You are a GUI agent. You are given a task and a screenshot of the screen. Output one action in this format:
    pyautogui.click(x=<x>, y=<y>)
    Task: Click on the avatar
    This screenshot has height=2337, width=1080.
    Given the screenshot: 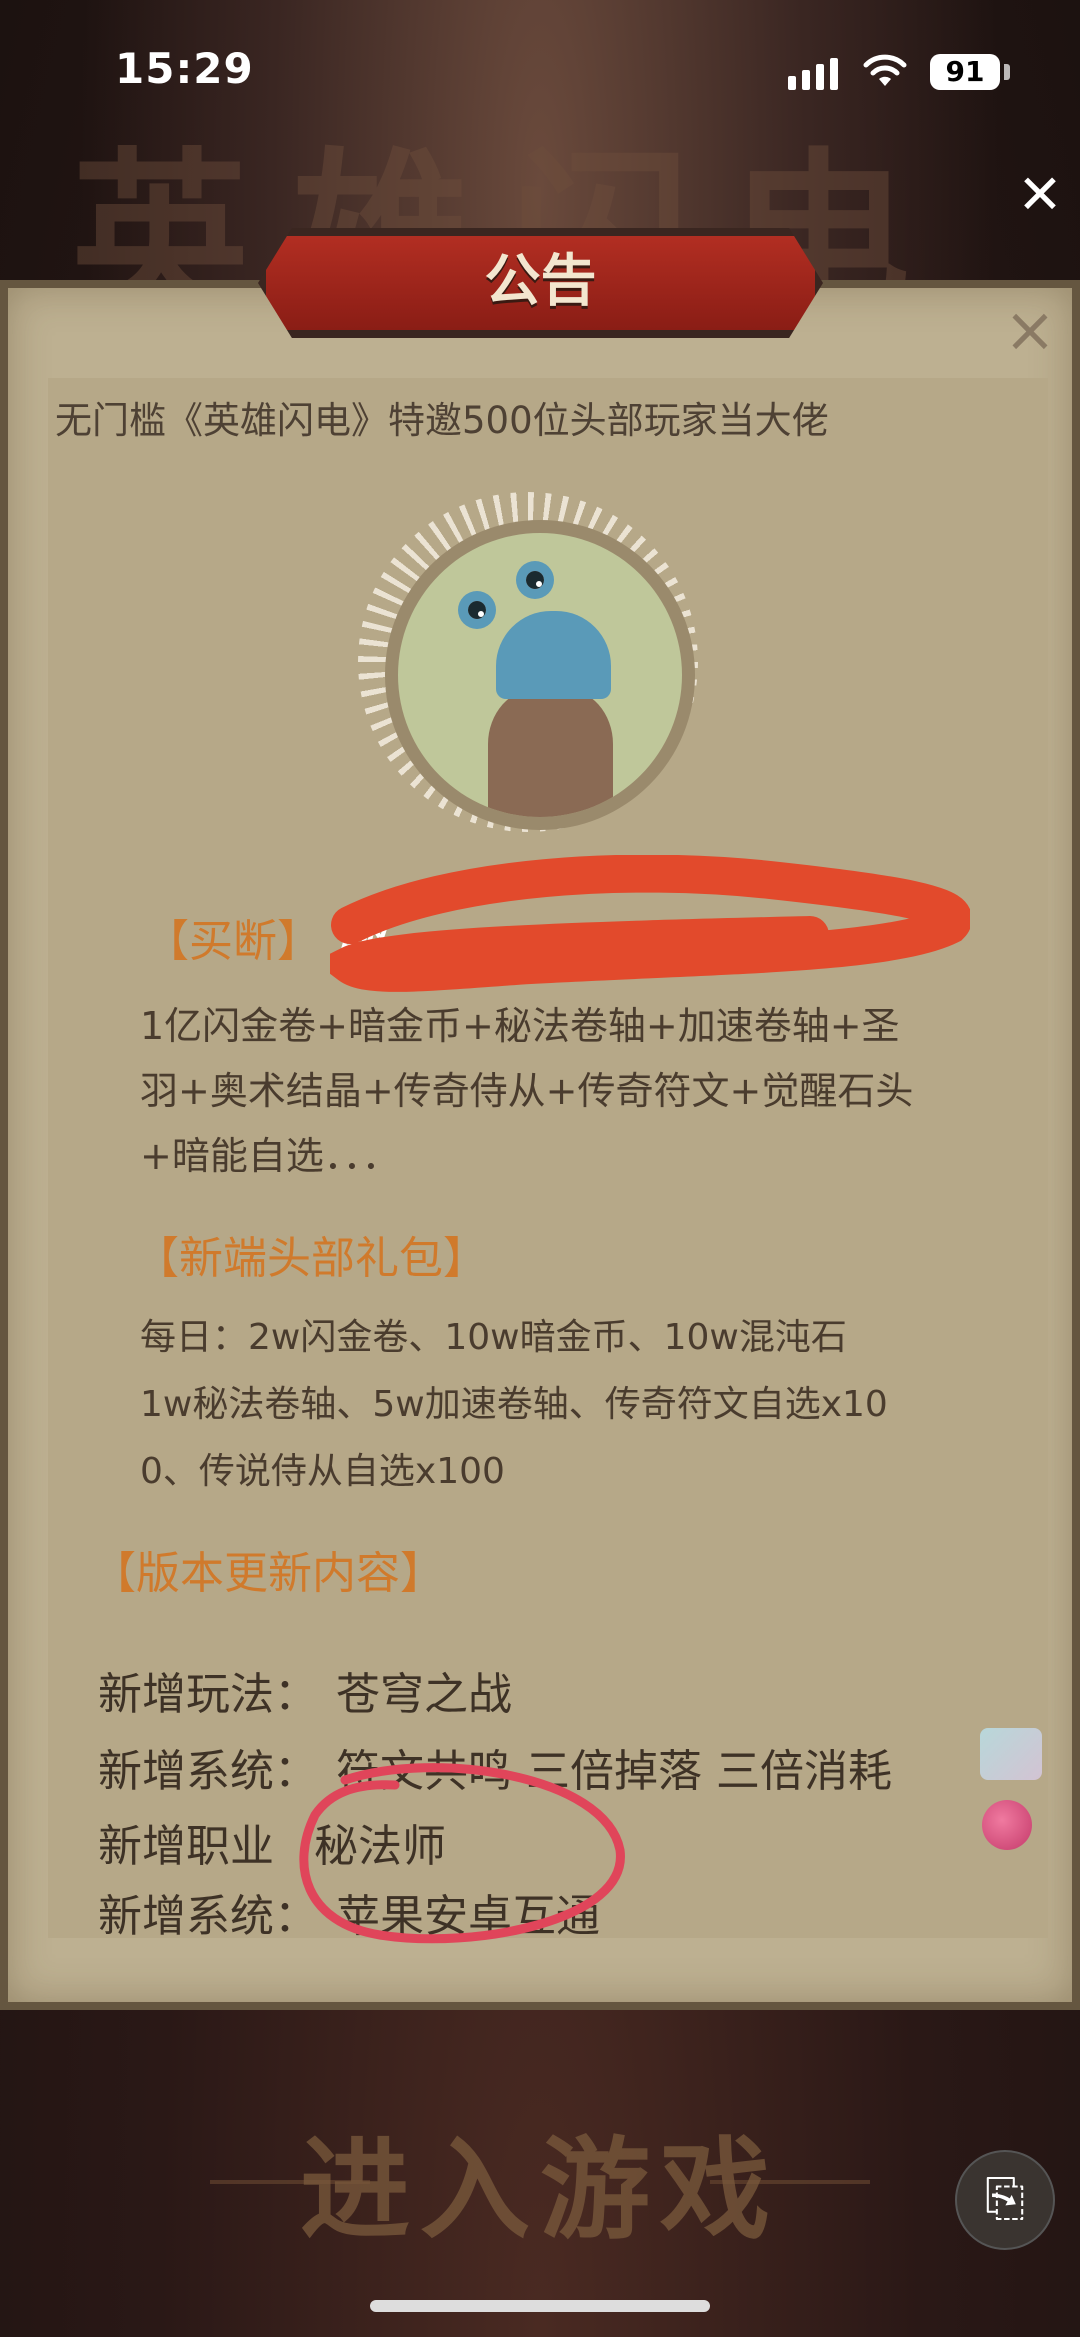 What is the action you would take?
    pyautogui.click(x=540, y=675)
    